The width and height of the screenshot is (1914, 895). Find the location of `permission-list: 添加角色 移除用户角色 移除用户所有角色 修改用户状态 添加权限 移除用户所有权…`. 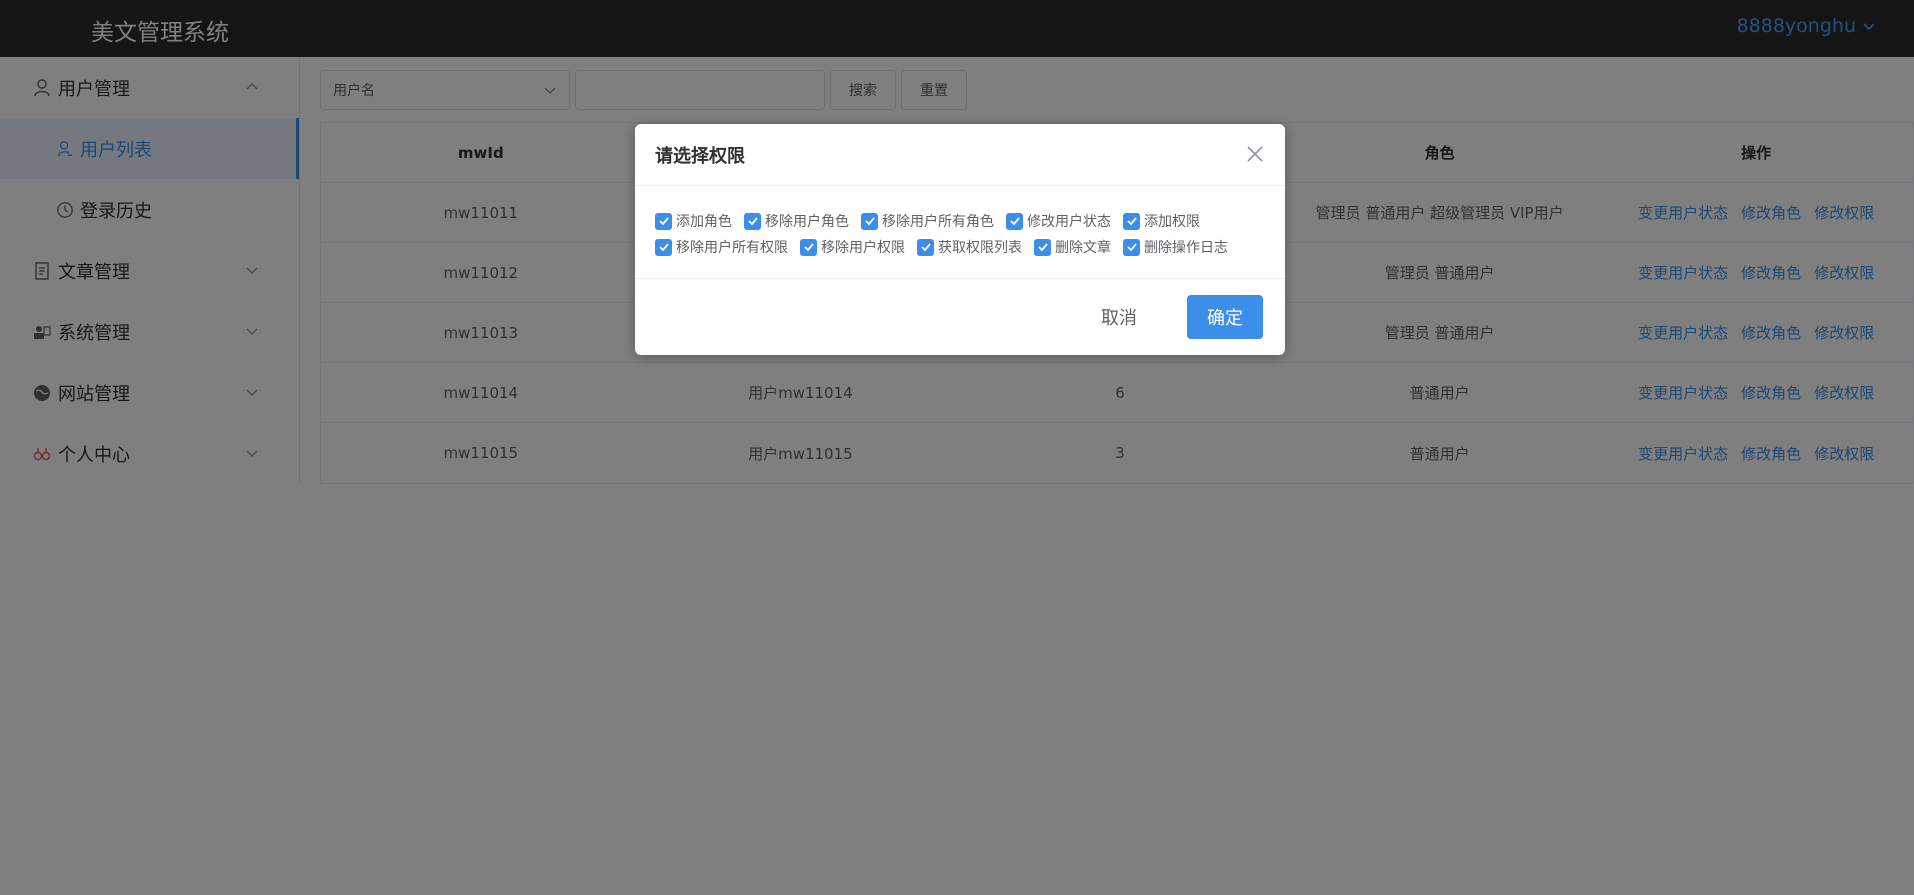

permission-list: 添加角色 移除用户角色 移除用户所有角色 修改用户状态 添加权限 移除用户所有权… is located at coordinates (965, 234).